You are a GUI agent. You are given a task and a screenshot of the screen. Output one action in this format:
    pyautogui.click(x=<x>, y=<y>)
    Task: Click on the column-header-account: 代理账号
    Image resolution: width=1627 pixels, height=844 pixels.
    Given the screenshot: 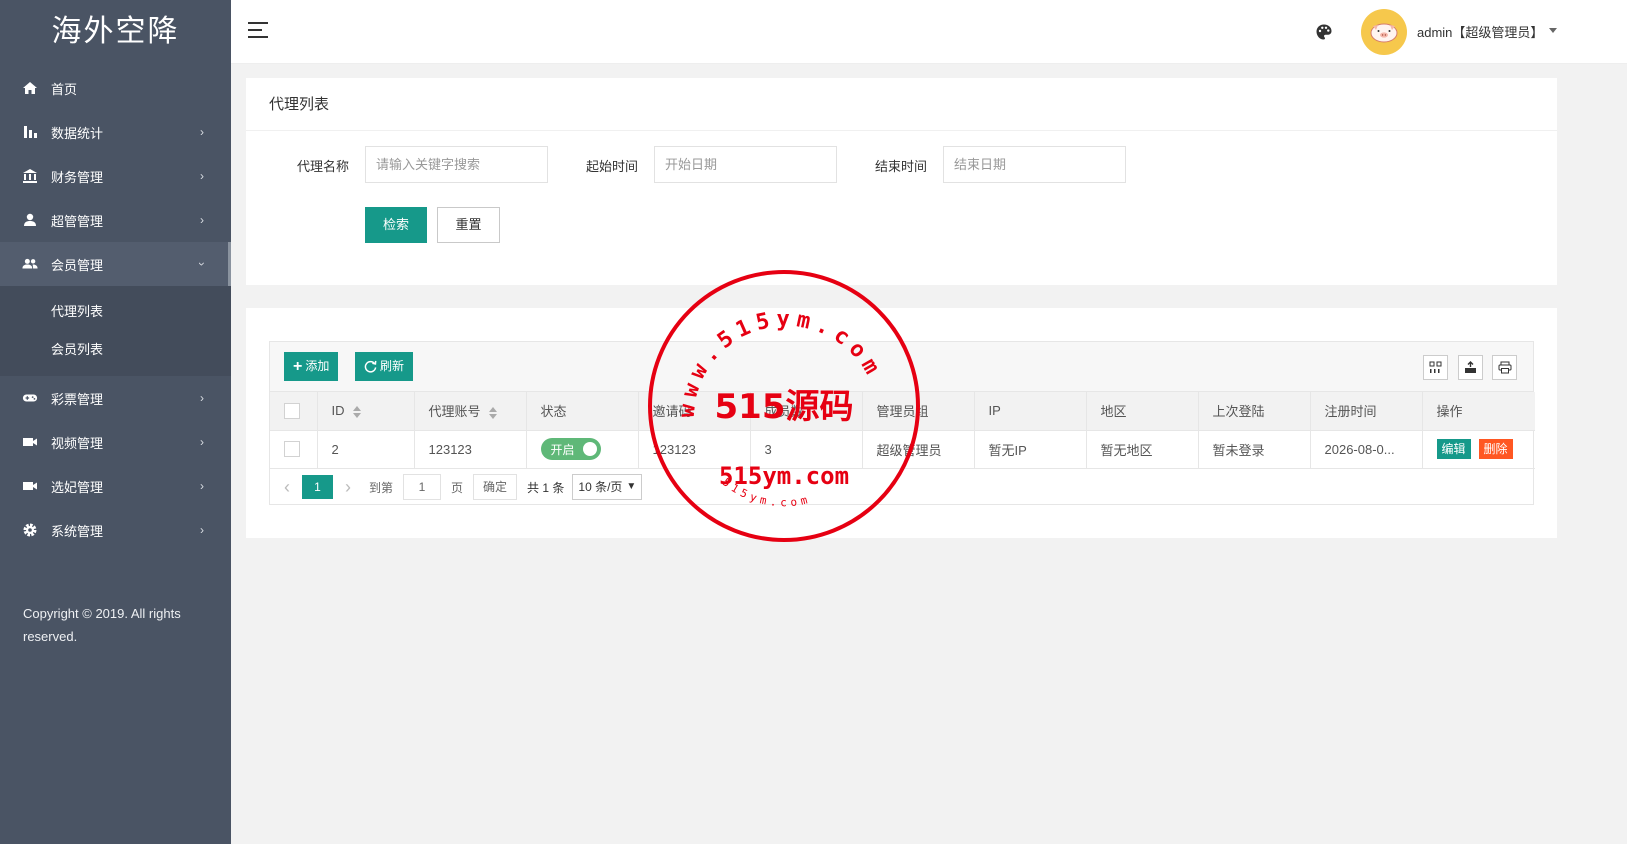 What is the action you would take?
    pyautogui.click(x=470, y=411)
    